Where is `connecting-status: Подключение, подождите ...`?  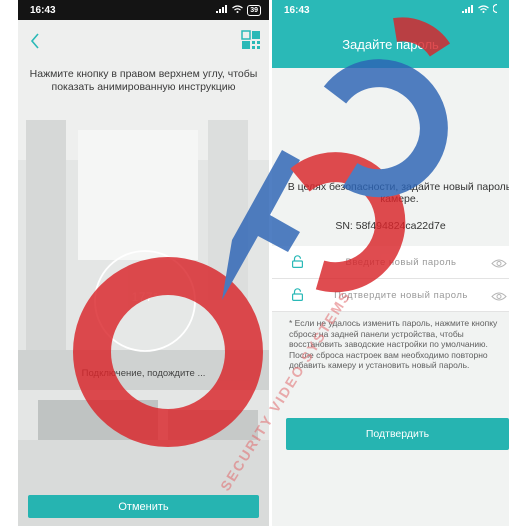 connecting-status: Подключение, подождите ... is located at coordinates (143, 373).